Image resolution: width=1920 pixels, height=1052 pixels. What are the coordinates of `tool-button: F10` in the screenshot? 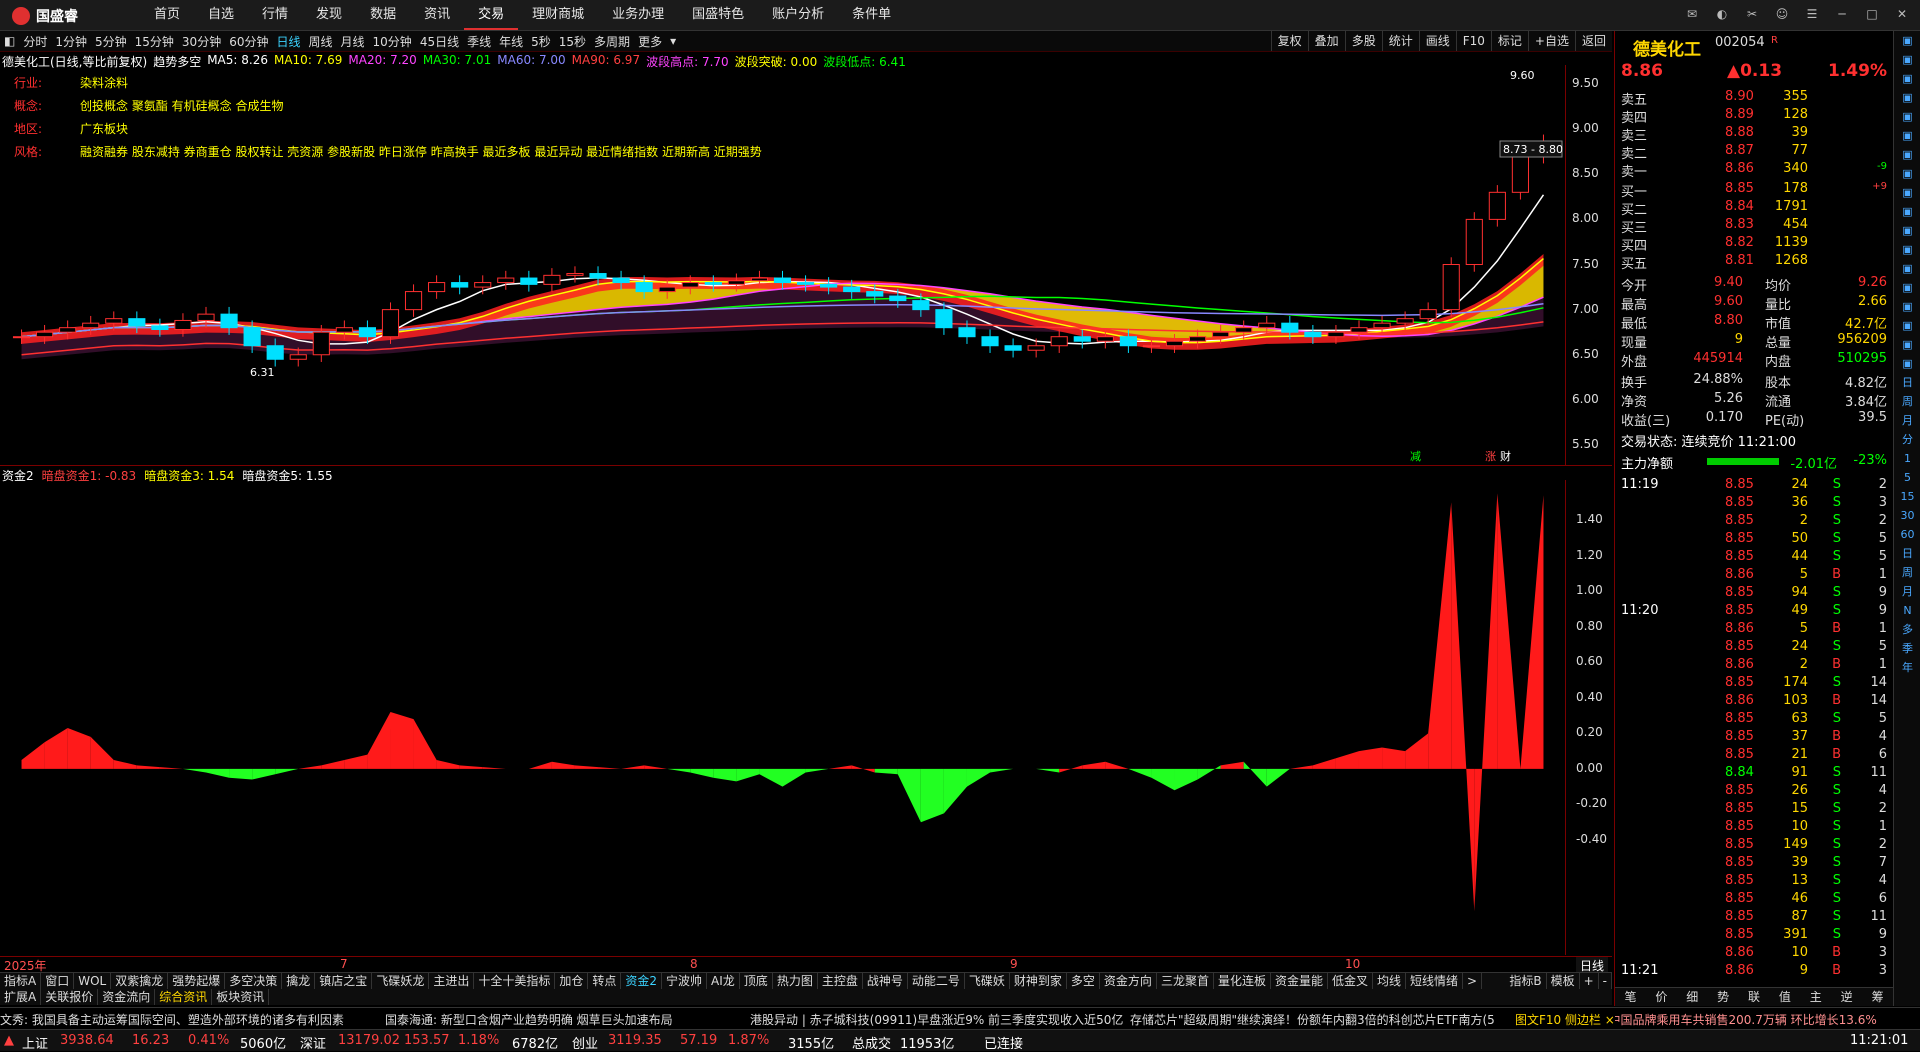 It's located at (1473, 41).